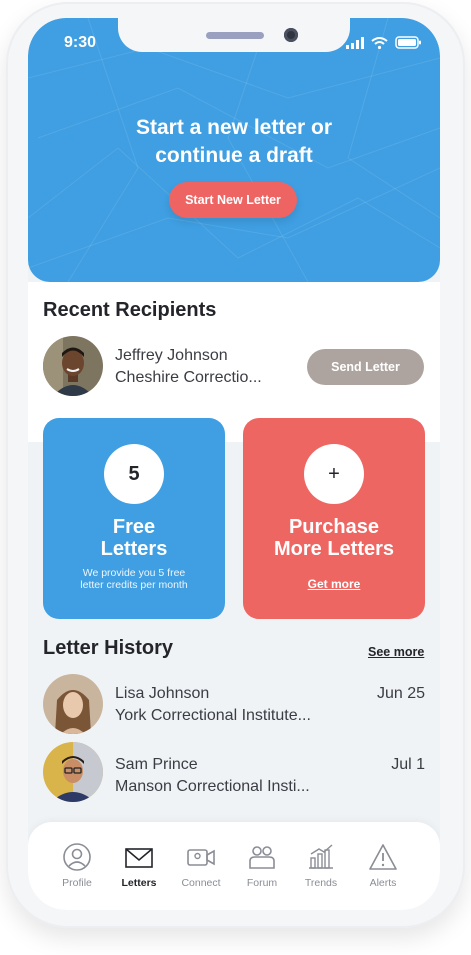 The image size is (471, 955). I want to click on recipient-avatar, so click(73, 366).